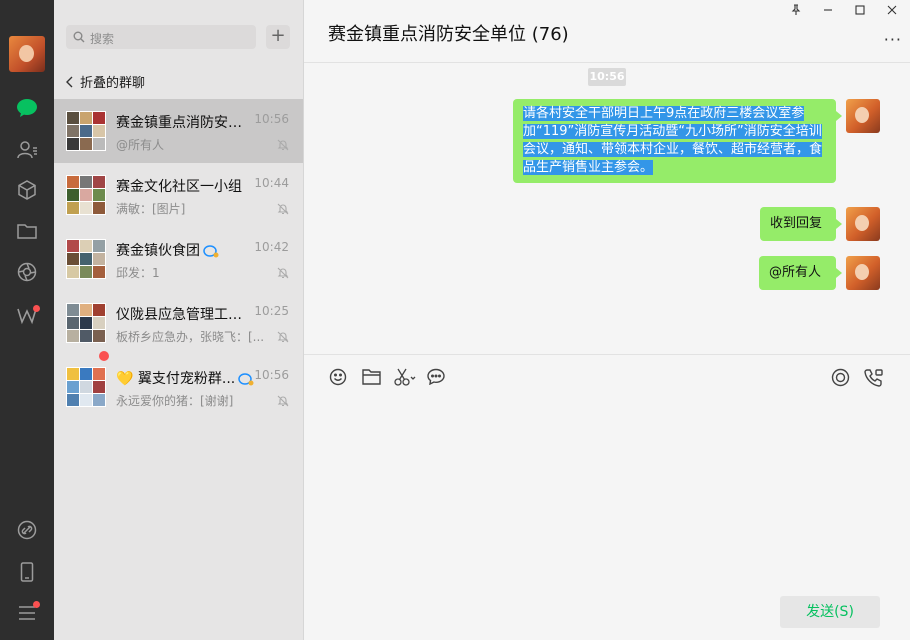  I want to click on pin-icon, so click(796, 12).